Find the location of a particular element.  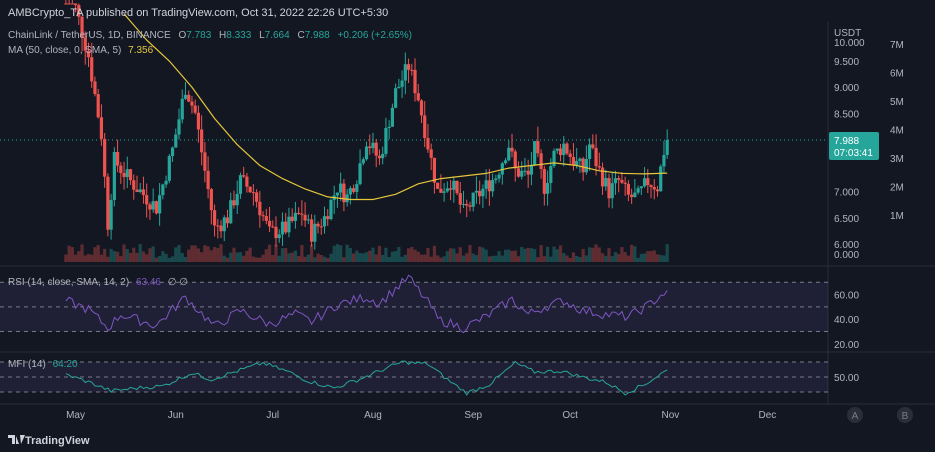

open-value: 7.783 is located at coordinates (198, 35).